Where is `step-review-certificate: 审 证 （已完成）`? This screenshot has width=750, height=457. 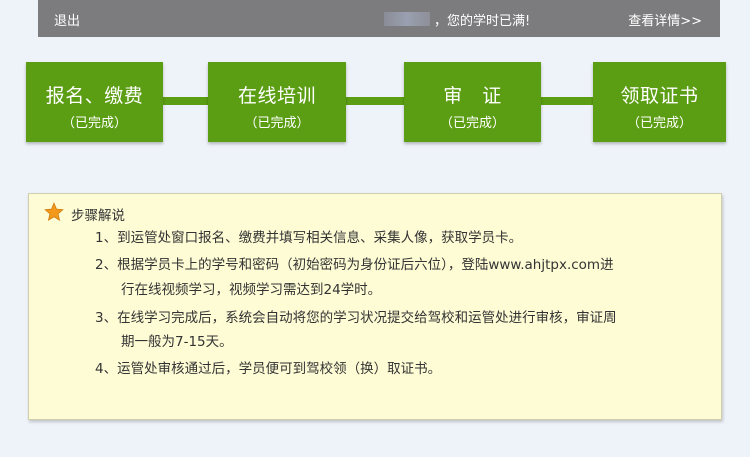
step-review-certificate: 审 证 （已完成） is located at coordinates (472, 102).